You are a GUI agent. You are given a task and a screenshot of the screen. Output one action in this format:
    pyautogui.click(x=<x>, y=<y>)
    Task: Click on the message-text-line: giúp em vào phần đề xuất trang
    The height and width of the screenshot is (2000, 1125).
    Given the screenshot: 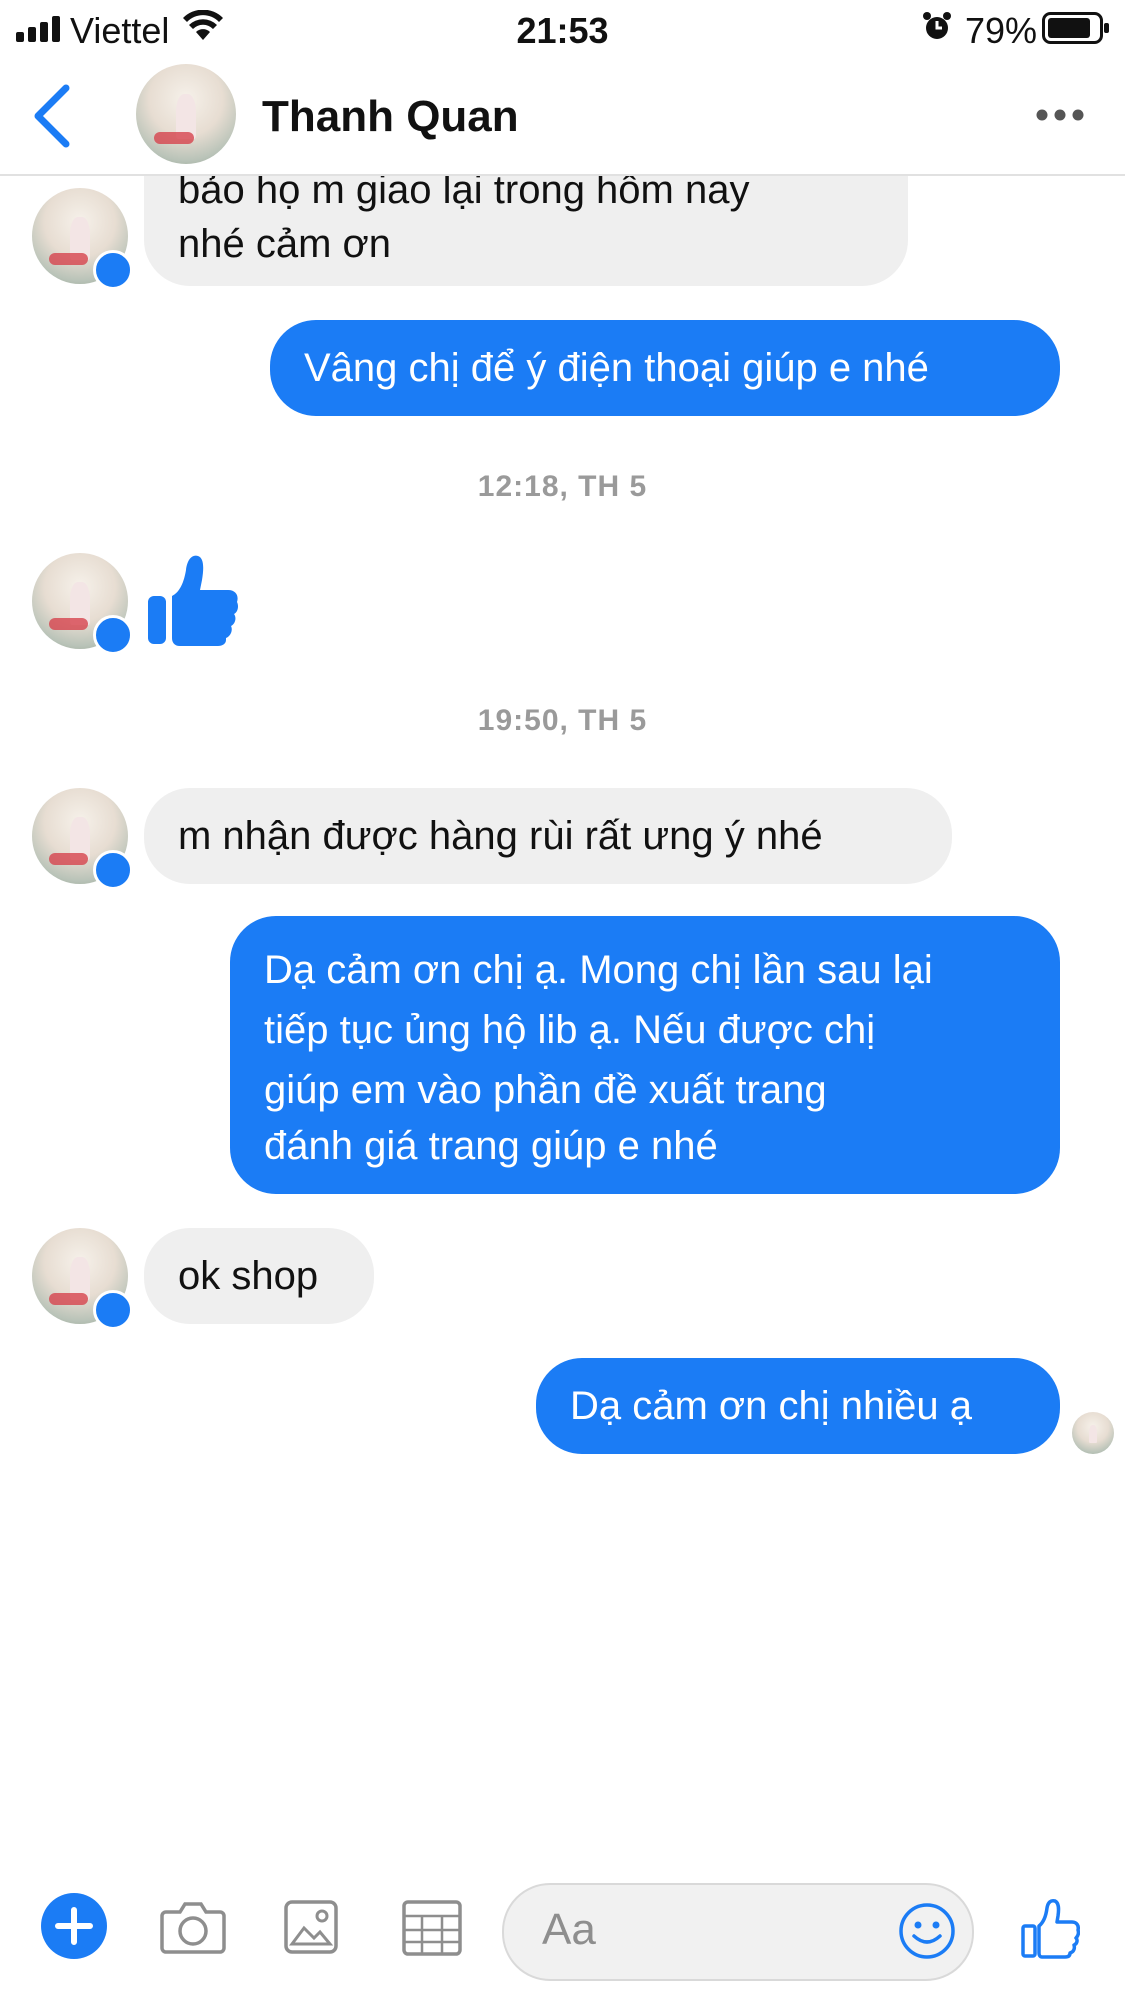 What is the action you would take?
    pyautogui.click(x=545, y=1090)
    